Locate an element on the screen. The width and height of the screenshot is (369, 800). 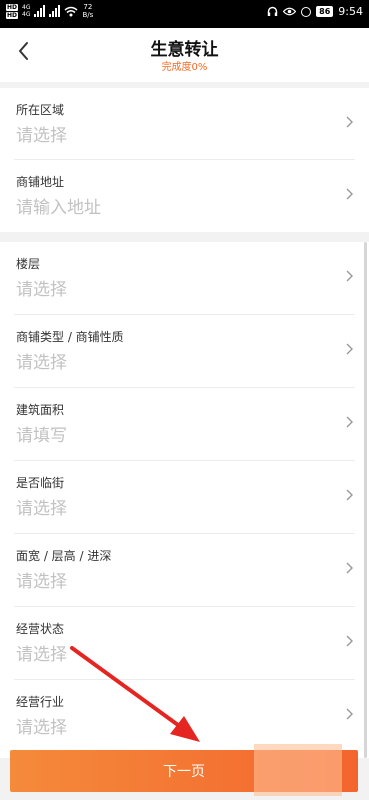
completion-progress: 完成度0% is located at coordinates (184, 67).